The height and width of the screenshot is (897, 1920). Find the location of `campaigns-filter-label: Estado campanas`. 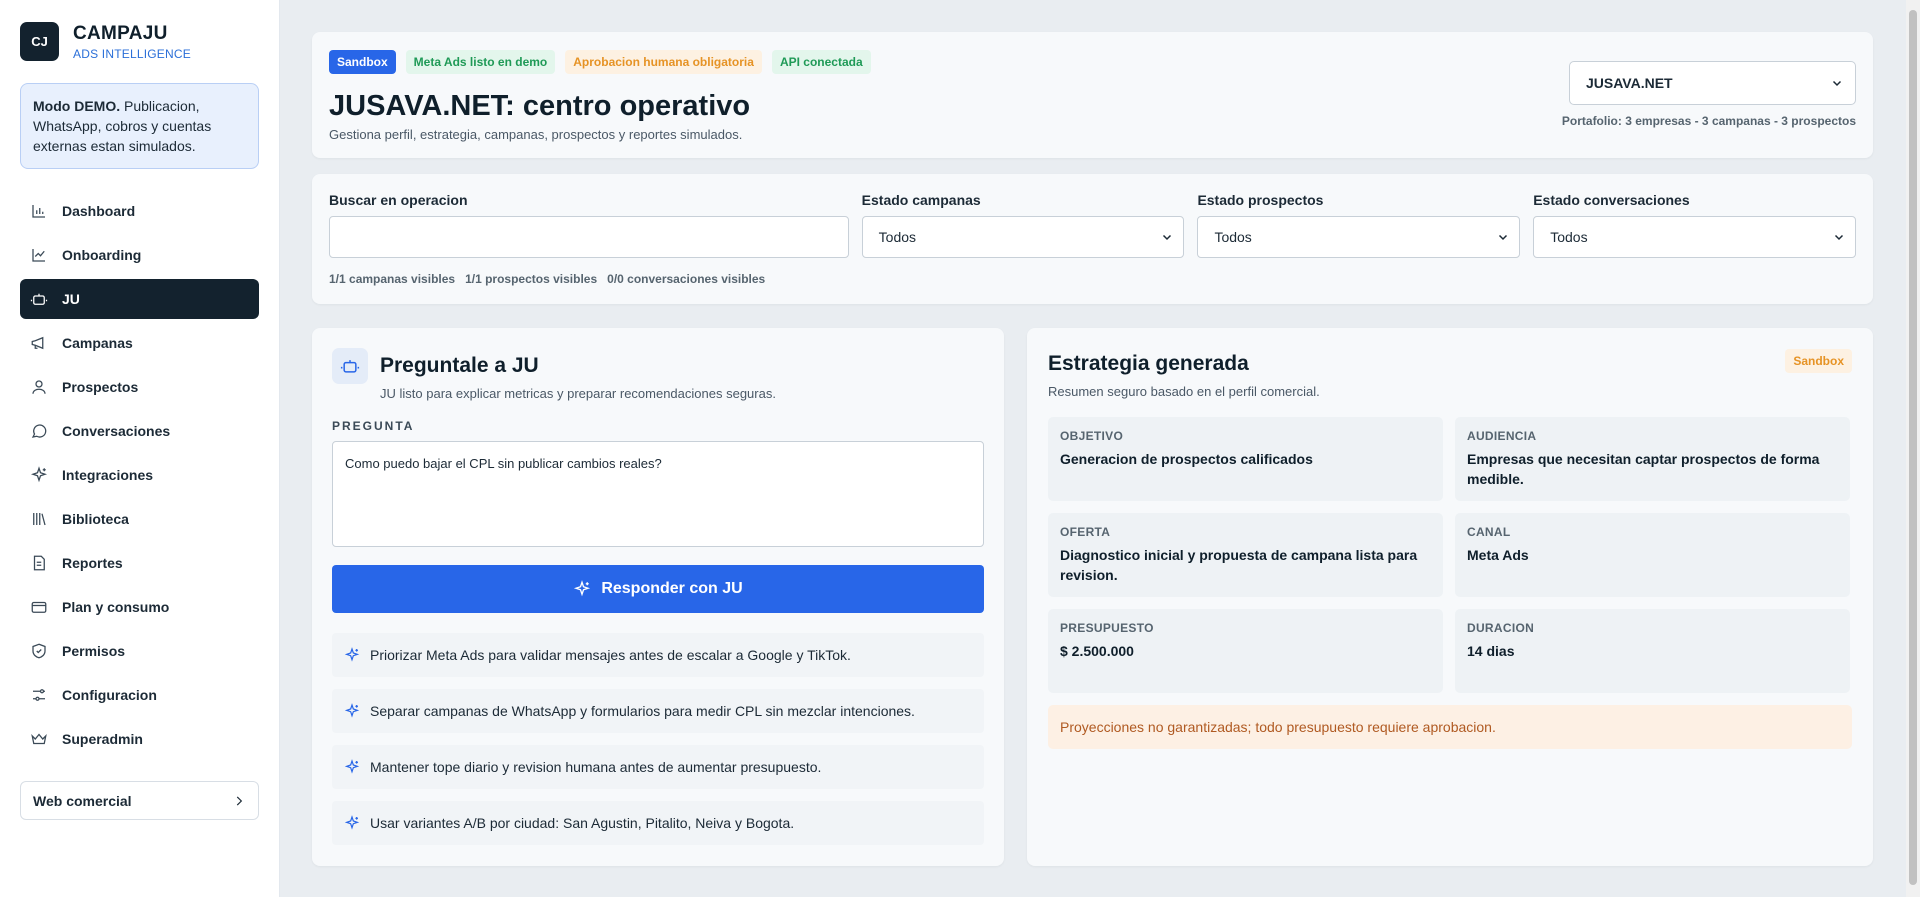

campaigns-filter-label: Estado campanas is located at coordinates (921, 200).